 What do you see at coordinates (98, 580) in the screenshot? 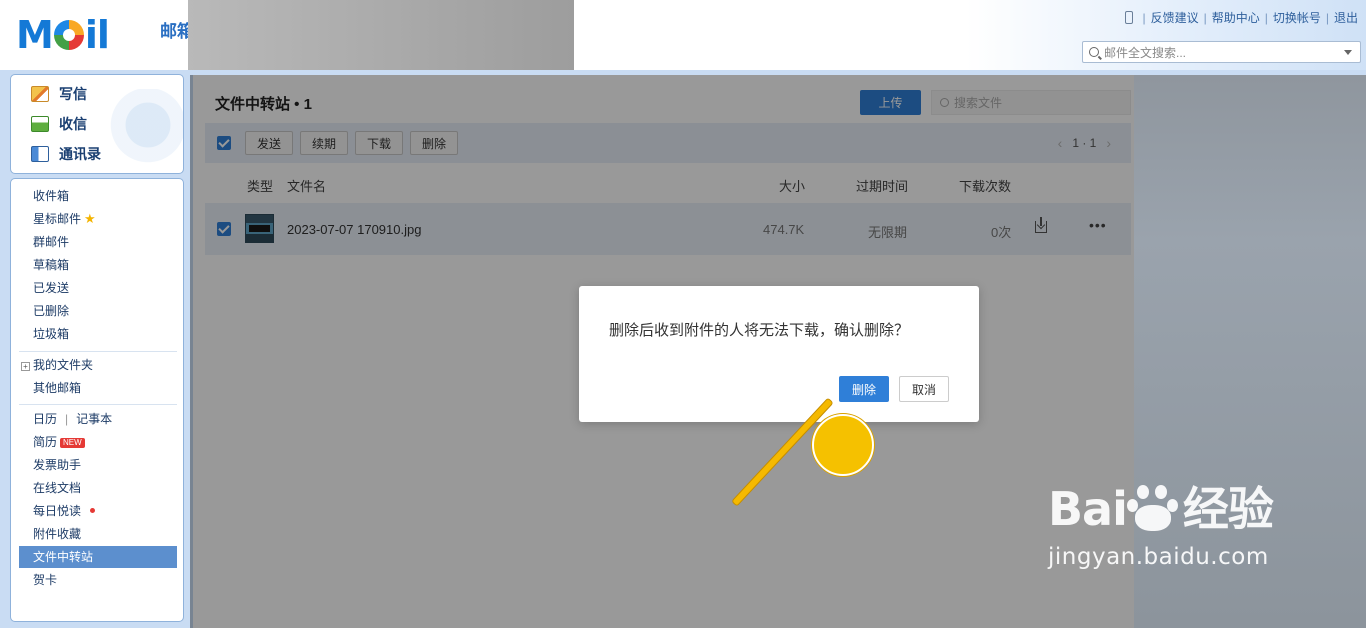
I see `sidebar-item-greeting-card: 贺卡` at bounding box center [98, 580].